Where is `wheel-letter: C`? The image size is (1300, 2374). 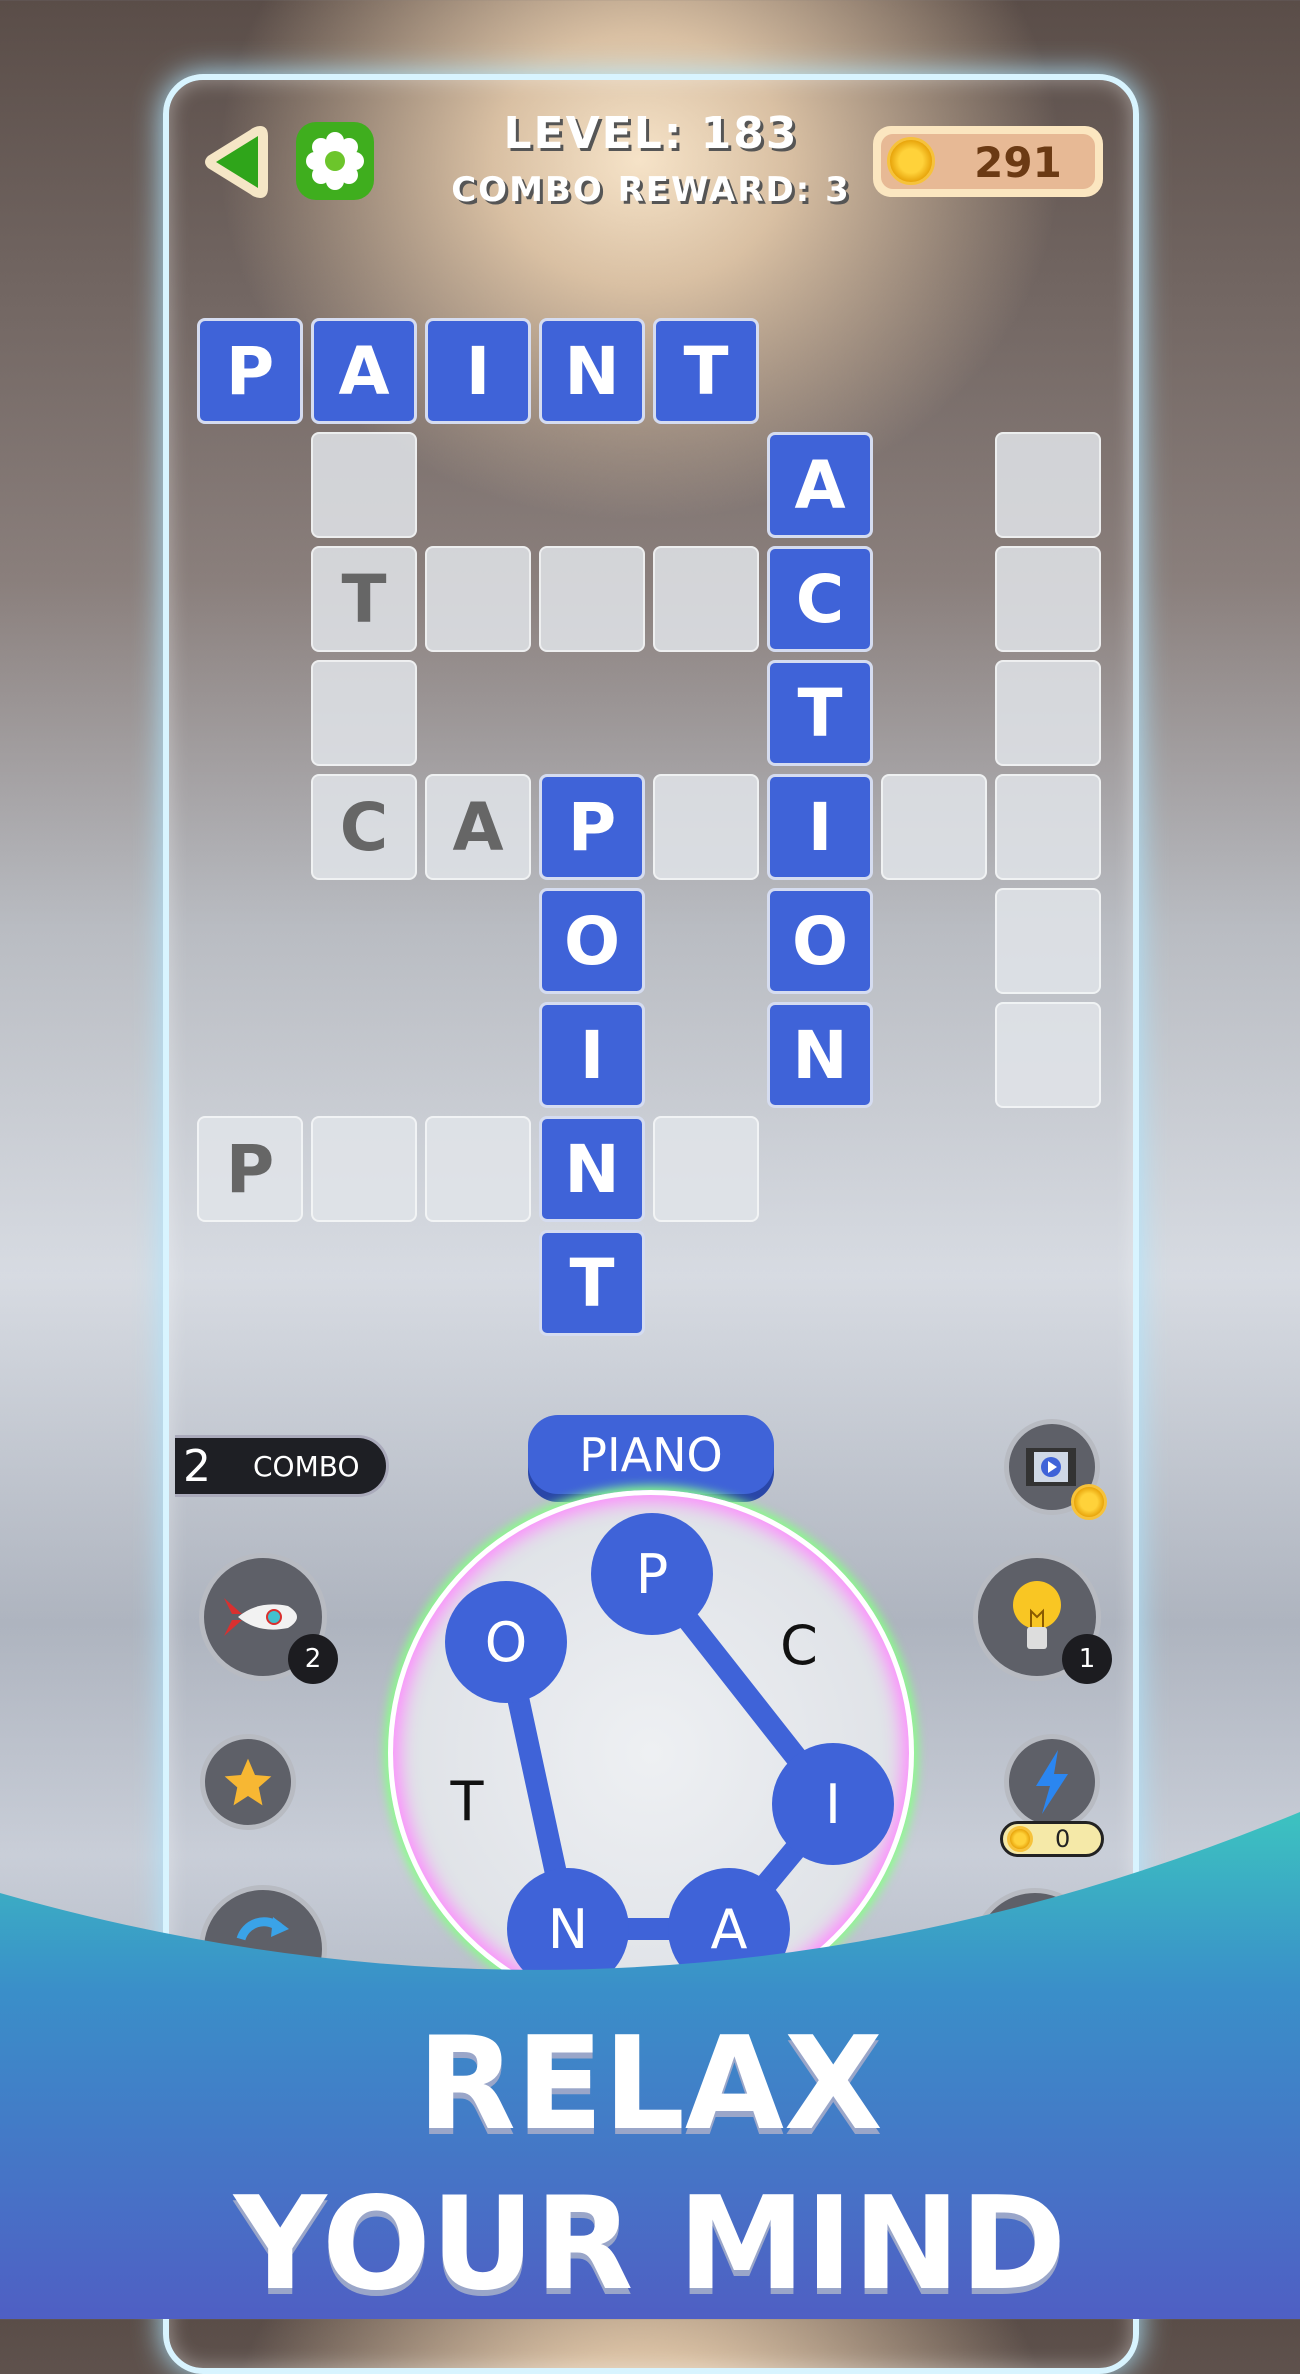 wheel-letter: C is located at coordinates (799, 1645).